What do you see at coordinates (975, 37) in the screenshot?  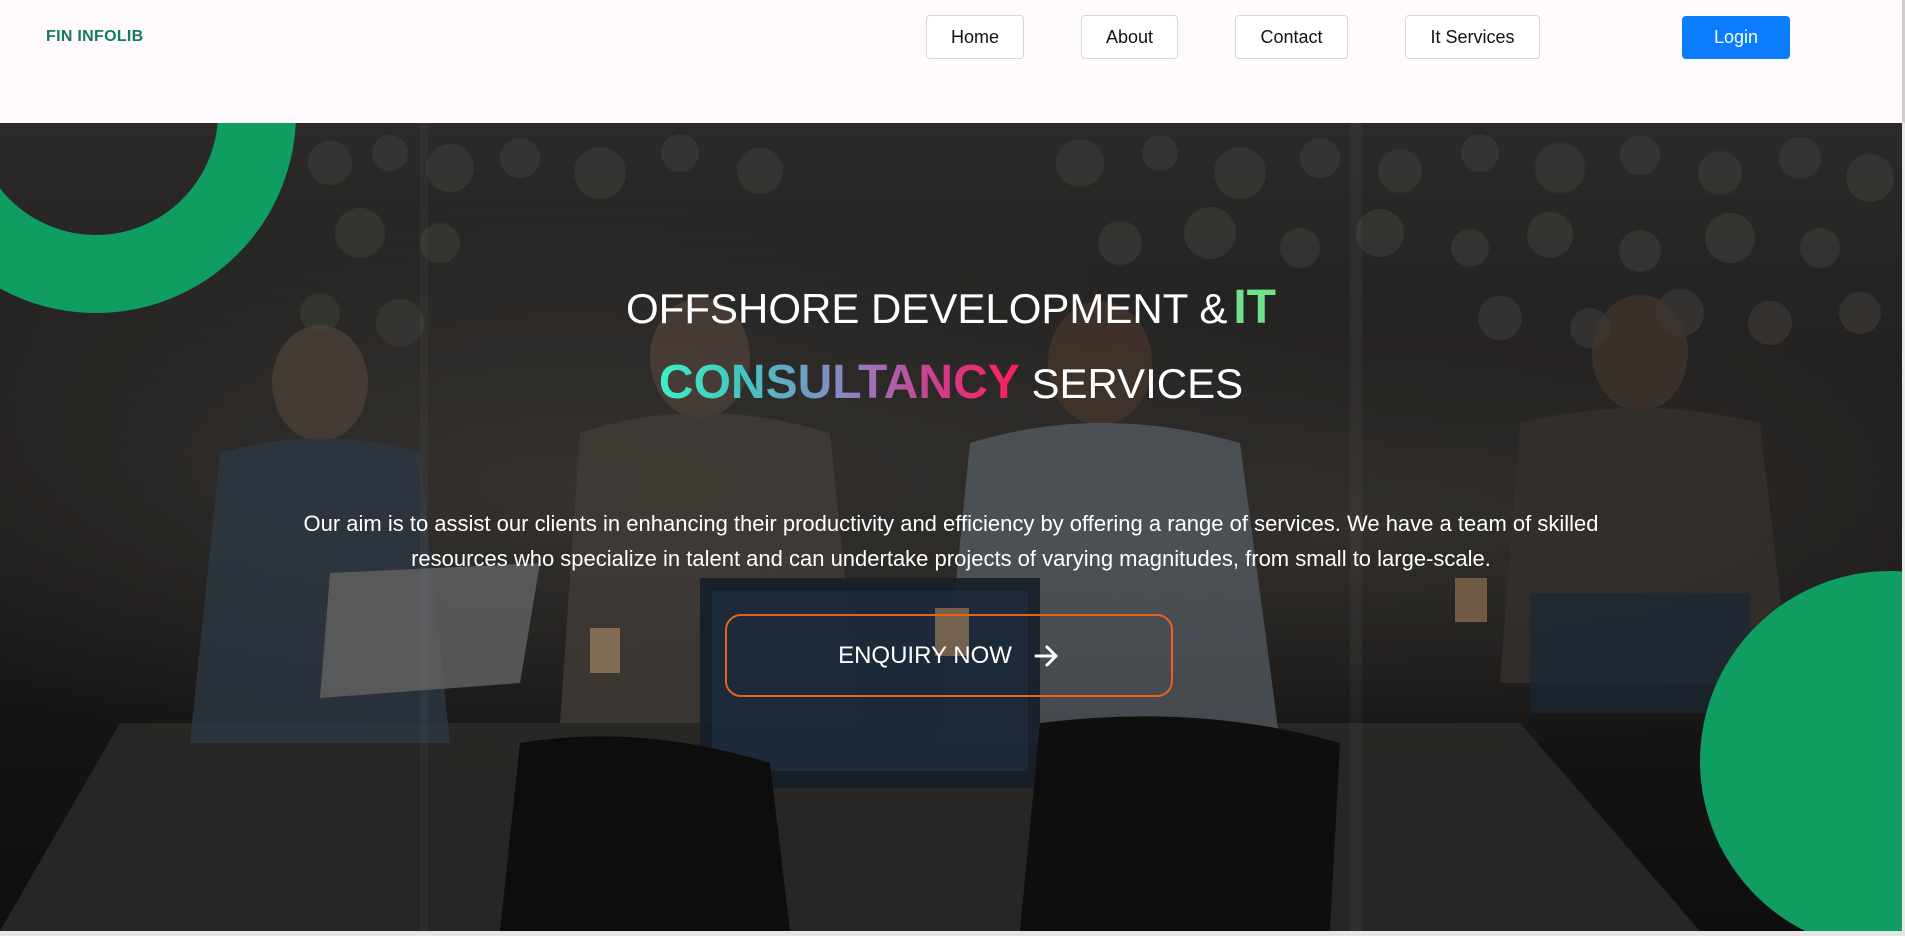 I see `nav-home-button: Home` at bounding box center [975, 37].